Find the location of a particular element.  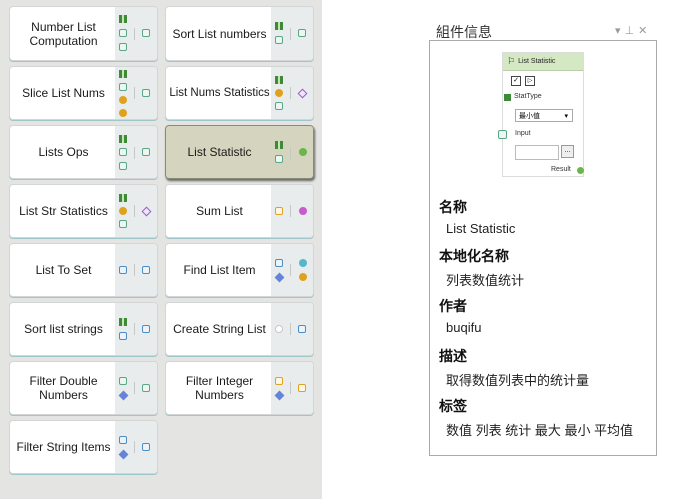

stat-type-select: 最小值 ▾ is located at coordinates (544, 115).